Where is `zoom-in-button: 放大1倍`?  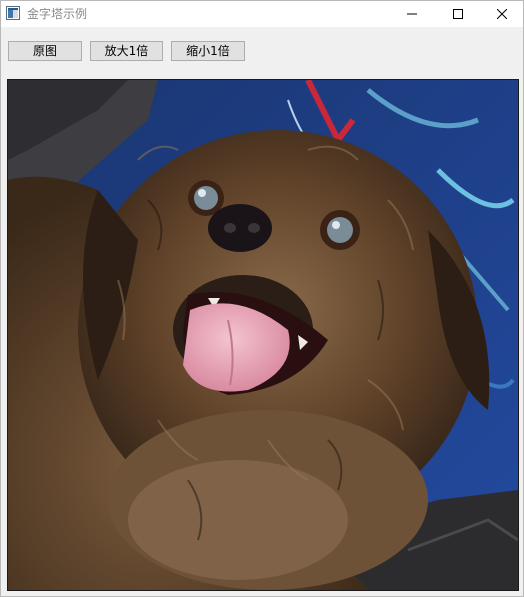
zoom-in-button: 放大1倍 is located at coordinates (126, 51).